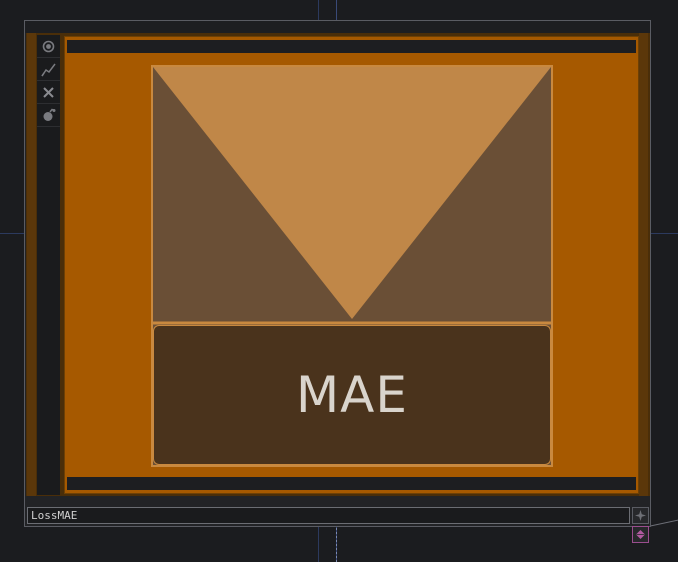 The height and width of the screenshot is (562, 678). I want to click on viewer-top-bar, so click(351, 46).